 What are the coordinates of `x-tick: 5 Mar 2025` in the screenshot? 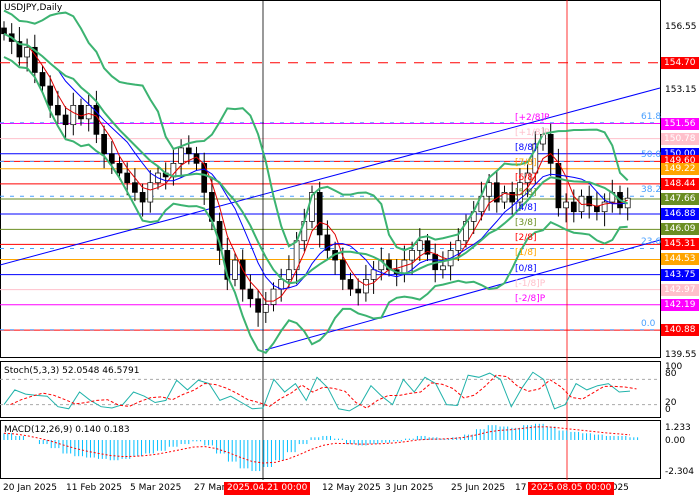 It's located at (156, 488).